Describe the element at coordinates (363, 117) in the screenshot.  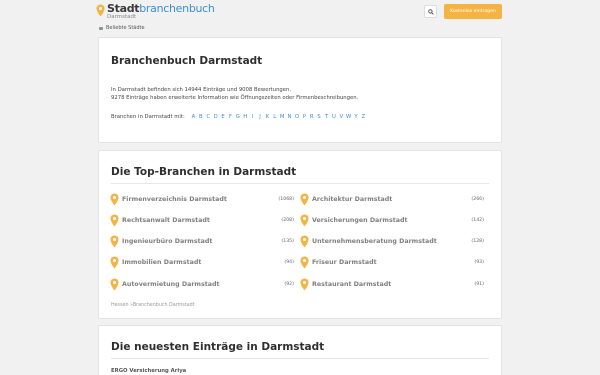
I see `letter-link: Z` at that location.